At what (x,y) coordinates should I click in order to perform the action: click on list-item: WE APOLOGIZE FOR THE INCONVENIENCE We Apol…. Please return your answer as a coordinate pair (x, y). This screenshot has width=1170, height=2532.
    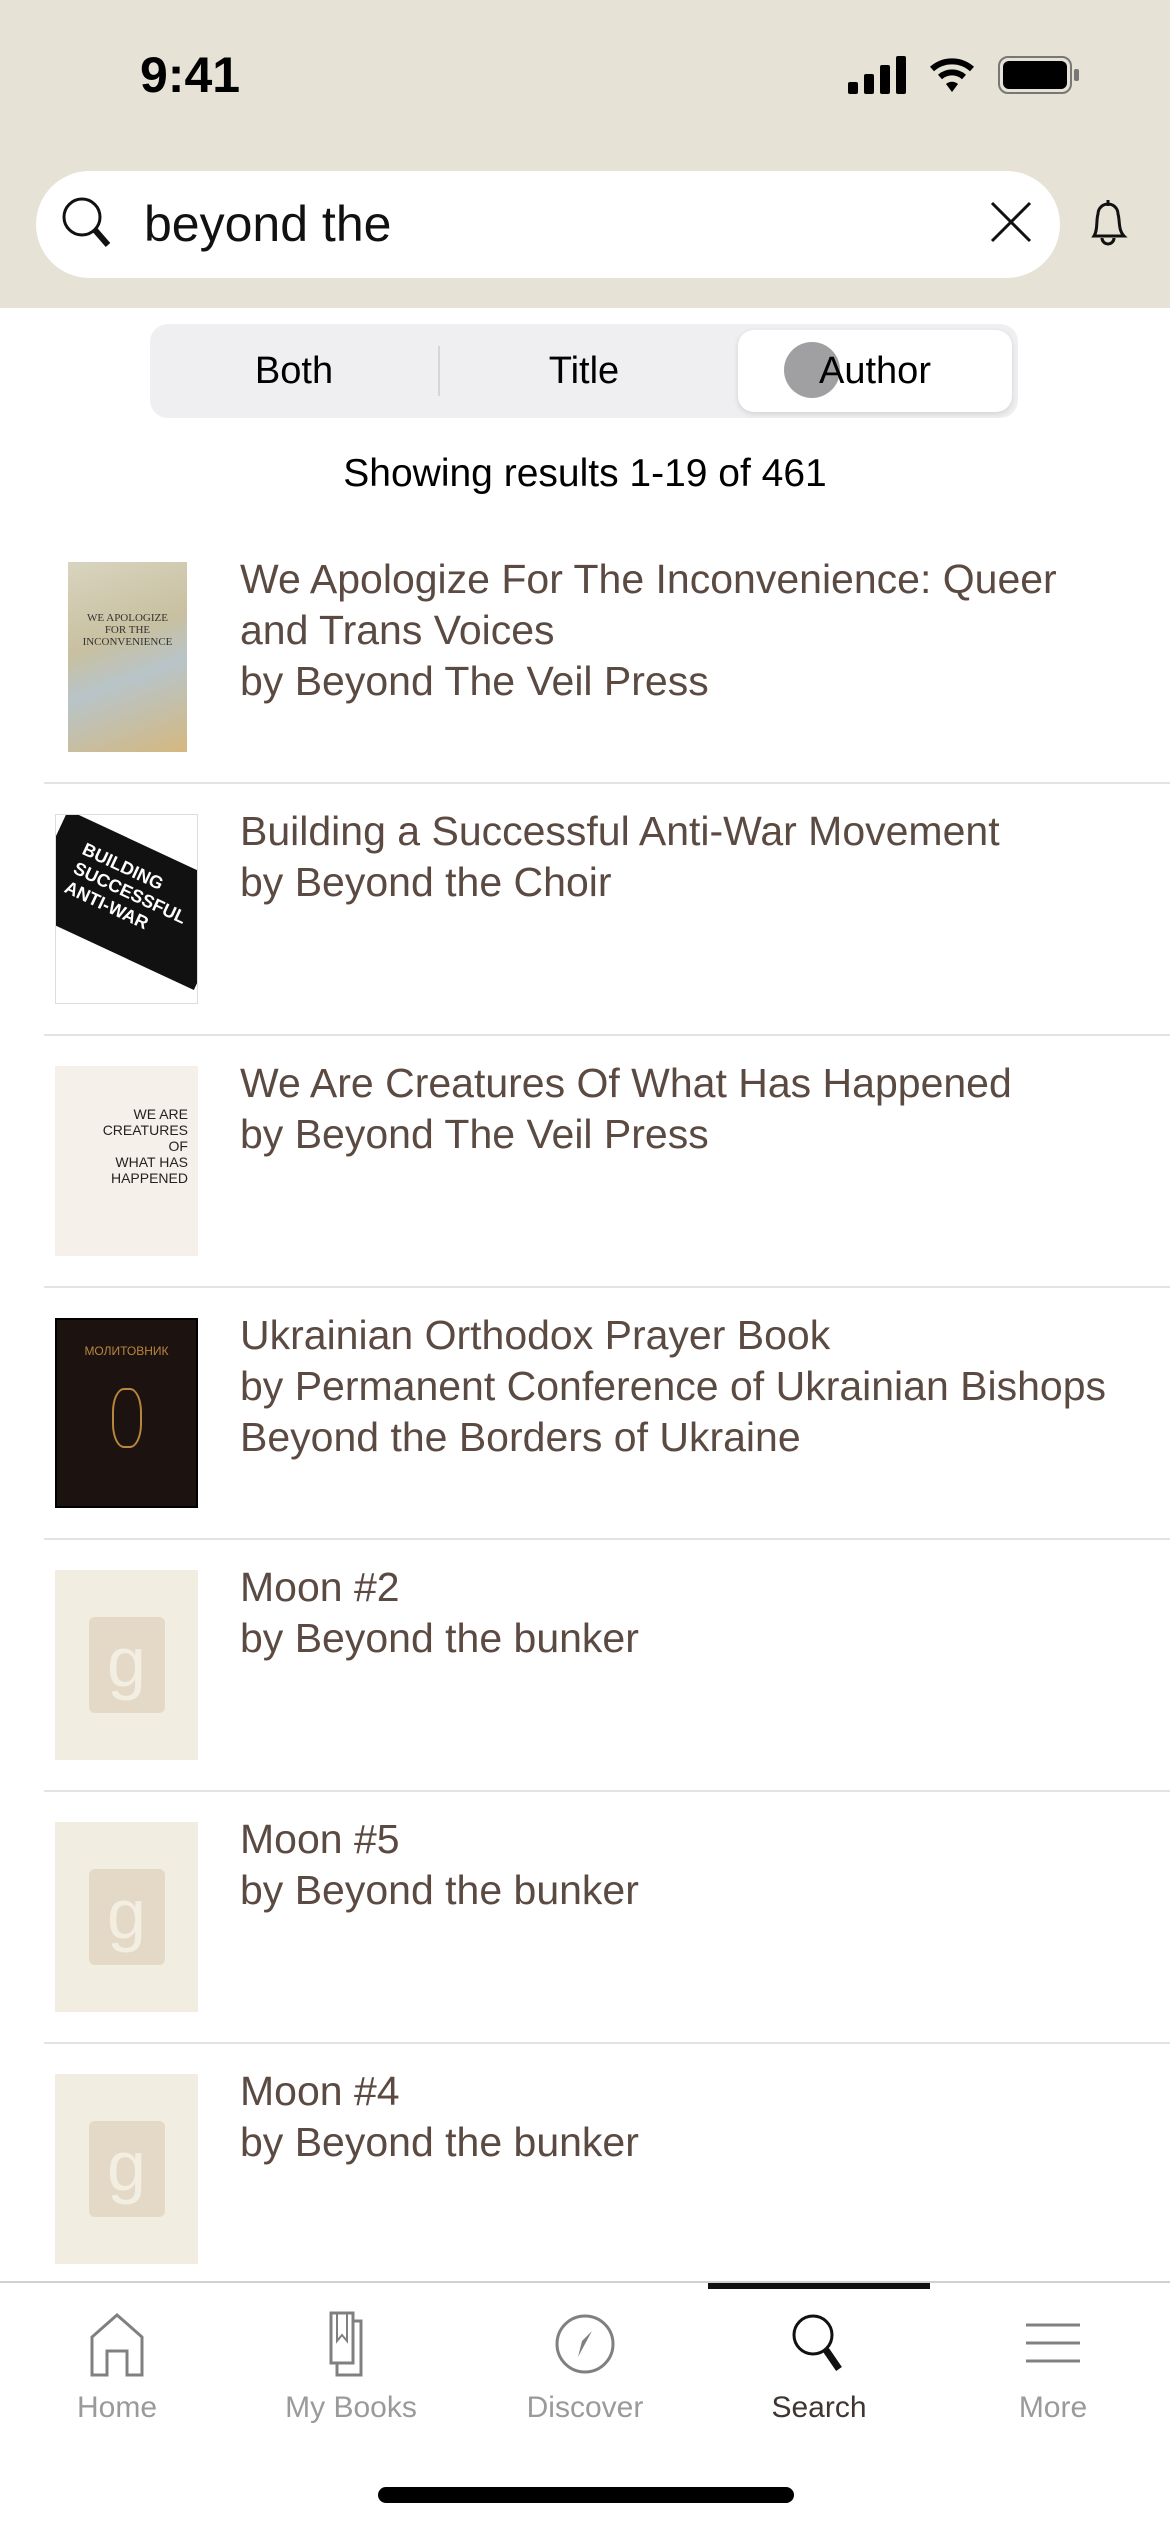
    Looking at the image, I should click on (607, 658).